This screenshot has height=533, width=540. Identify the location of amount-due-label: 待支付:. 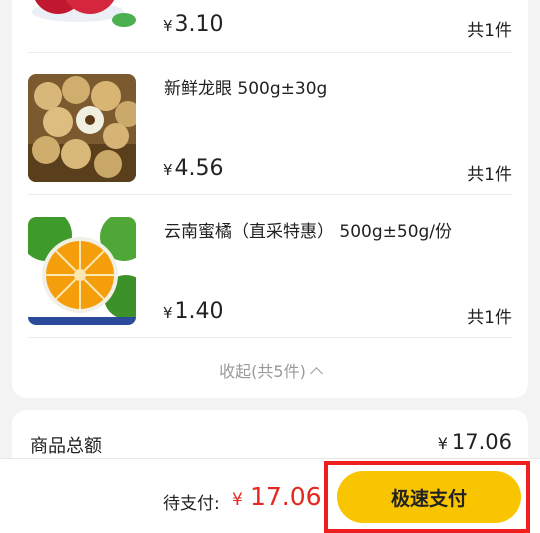
(191, 504).